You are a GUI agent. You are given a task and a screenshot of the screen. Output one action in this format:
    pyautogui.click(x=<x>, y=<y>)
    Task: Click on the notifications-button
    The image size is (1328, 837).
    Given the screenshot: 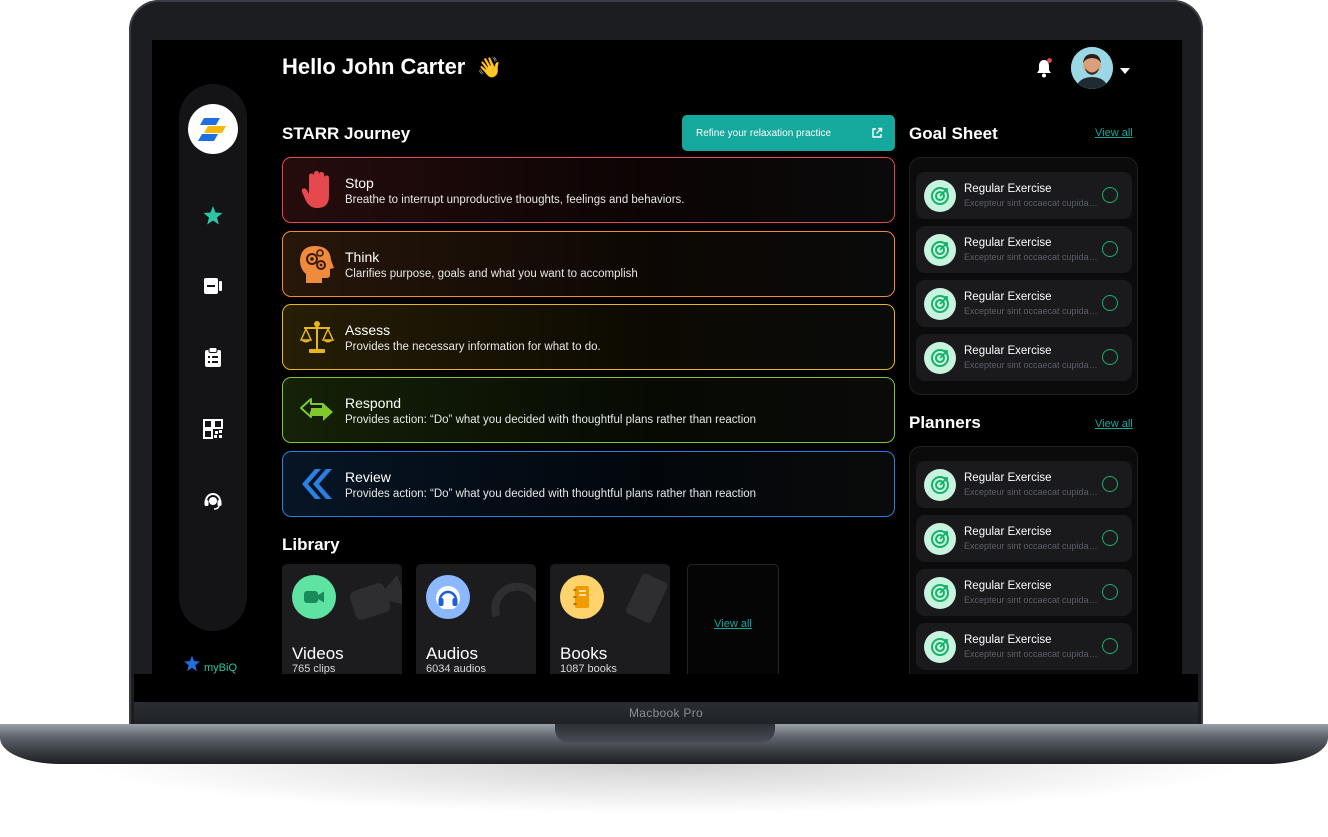 What is the action you would take?
    pyautogui.click(x=1044, y=68)
    